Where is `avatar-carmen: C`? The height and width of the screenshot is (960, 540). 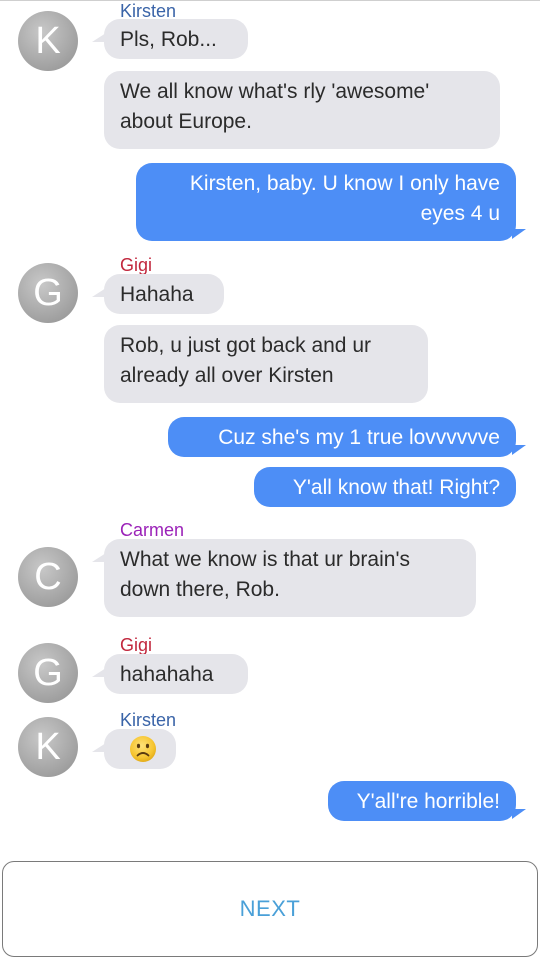 avatar-carmen: C is located at coordinates (48, 577).